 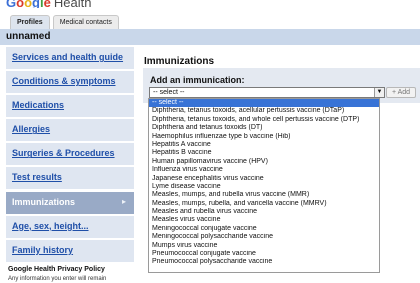 What do you see at coordinates (179, 61) in the screenshot?
I see `page-title: Immunizations` at bounding box center [179, 61].